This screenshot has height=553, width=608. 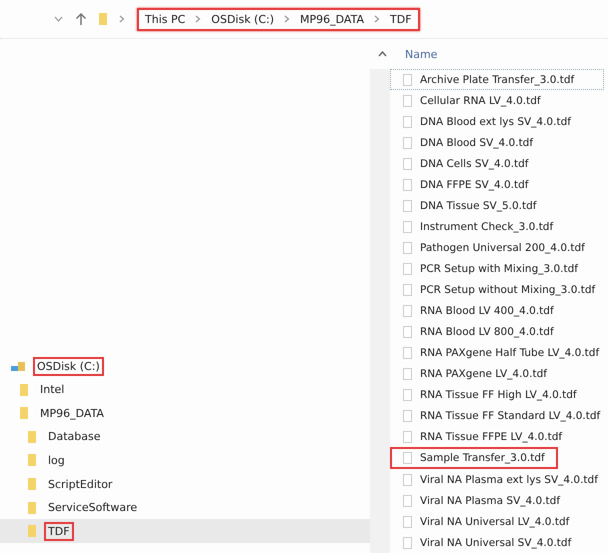 I want to click on file-item: RNA PAXgene Half Tube LV_4.0.tdf, so click(x=497, y=352).